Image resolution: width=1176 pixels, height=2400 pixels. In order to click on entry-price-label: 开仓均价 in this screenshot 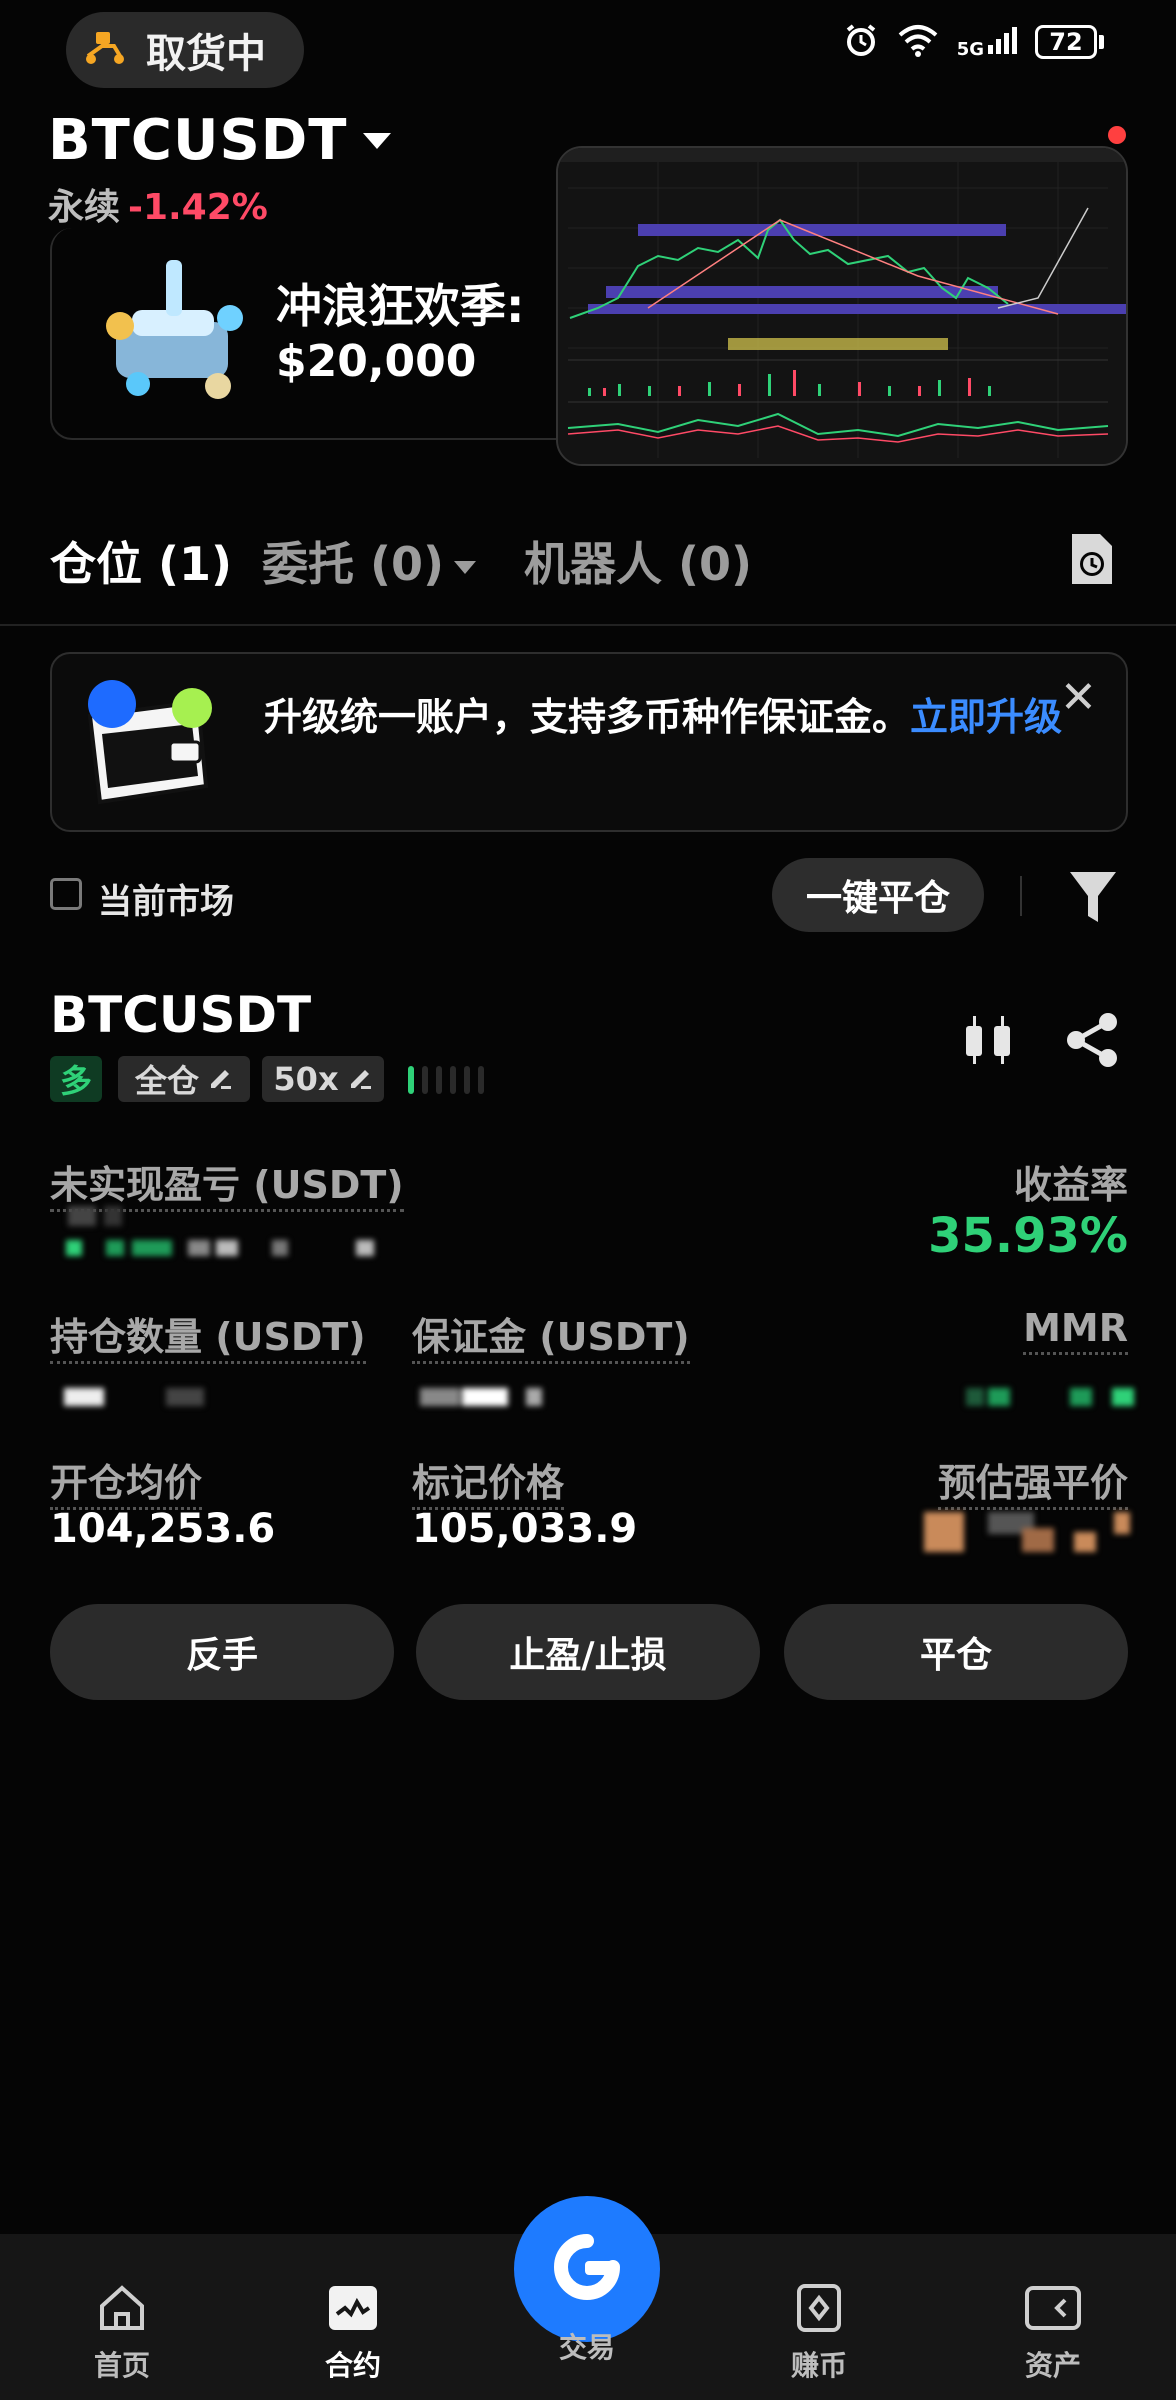, I will do `click(126, 1485)`.